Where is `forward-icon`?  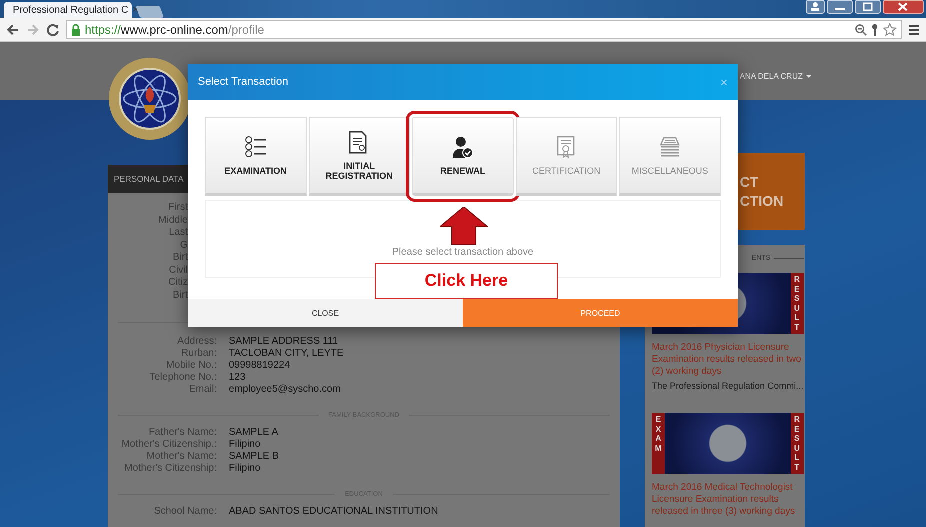
forward-icon is located at coordinates (33, 29).